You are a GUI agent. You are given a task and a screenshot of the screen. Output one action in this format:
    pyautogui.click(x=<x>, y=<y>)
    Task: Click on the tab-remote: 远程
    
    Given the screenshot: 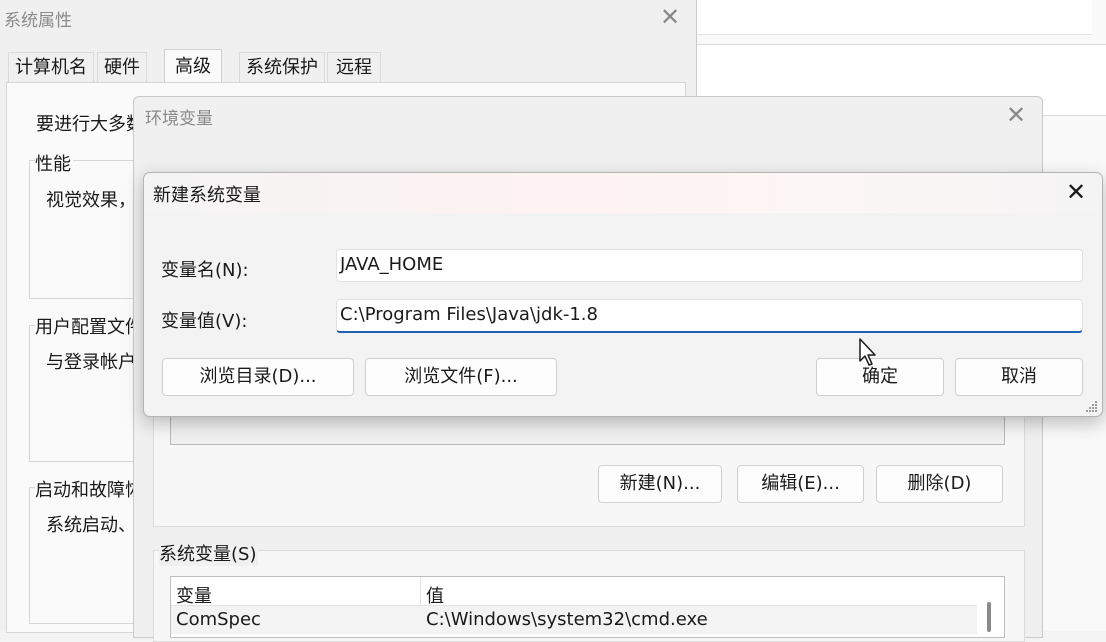 What is the action you would take?
    pyautogui.click(x=354, y=67)
    